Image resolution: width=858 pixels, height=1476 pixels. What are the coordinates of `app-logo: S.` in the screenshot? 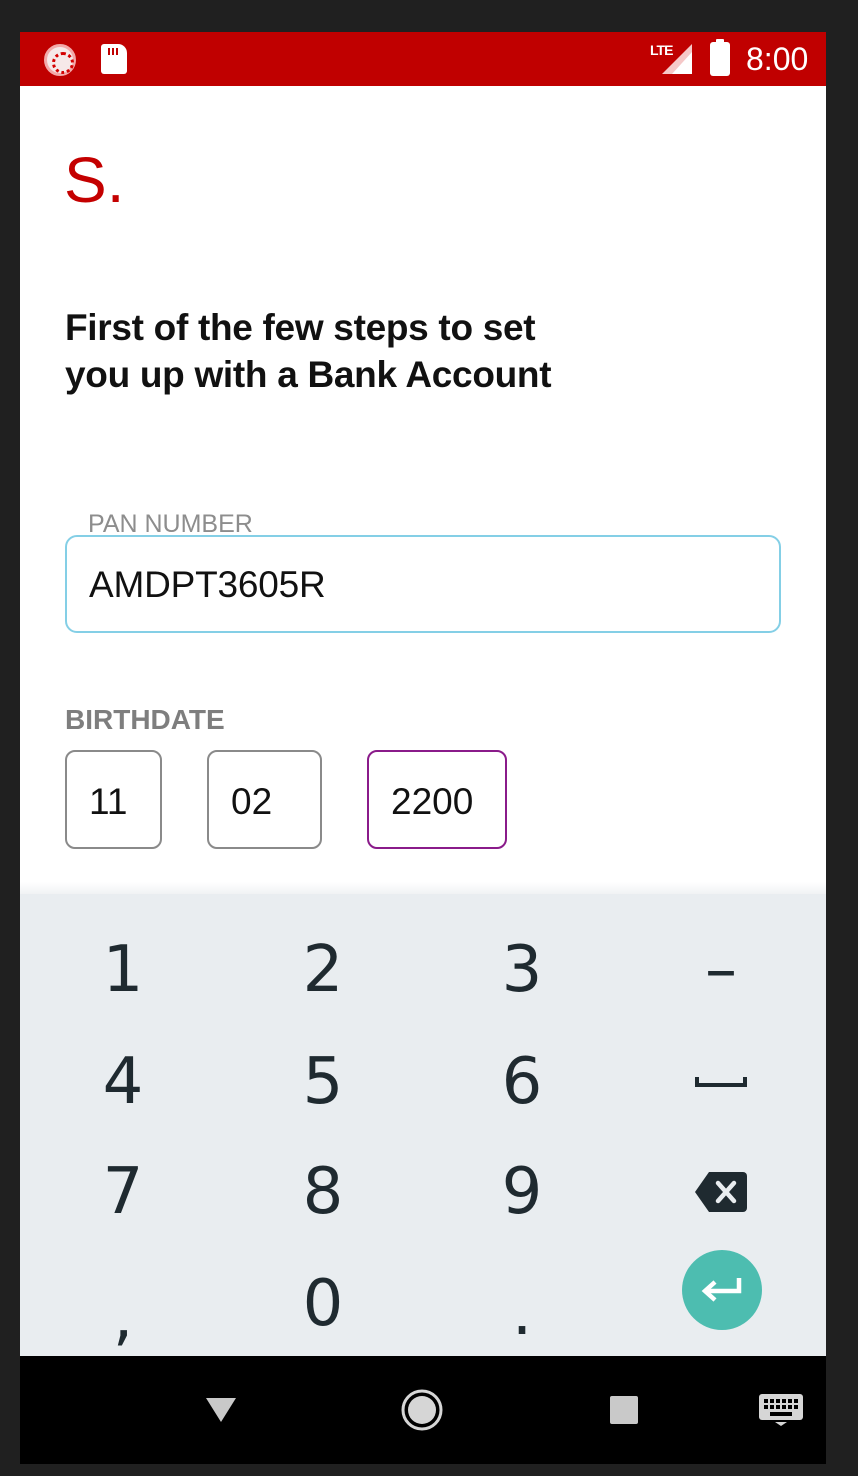 It's located at (94, 180).